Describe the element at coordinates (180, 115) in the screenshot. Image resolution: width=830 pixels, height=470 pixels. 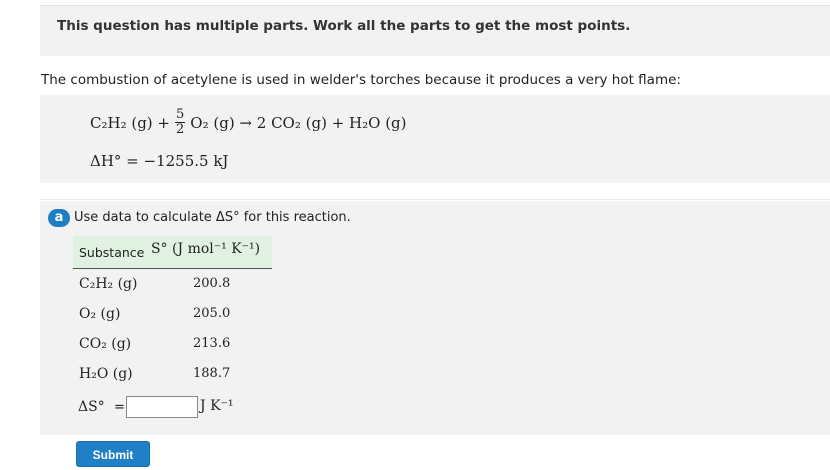
I see `fraction-numerator: 5` at that location.